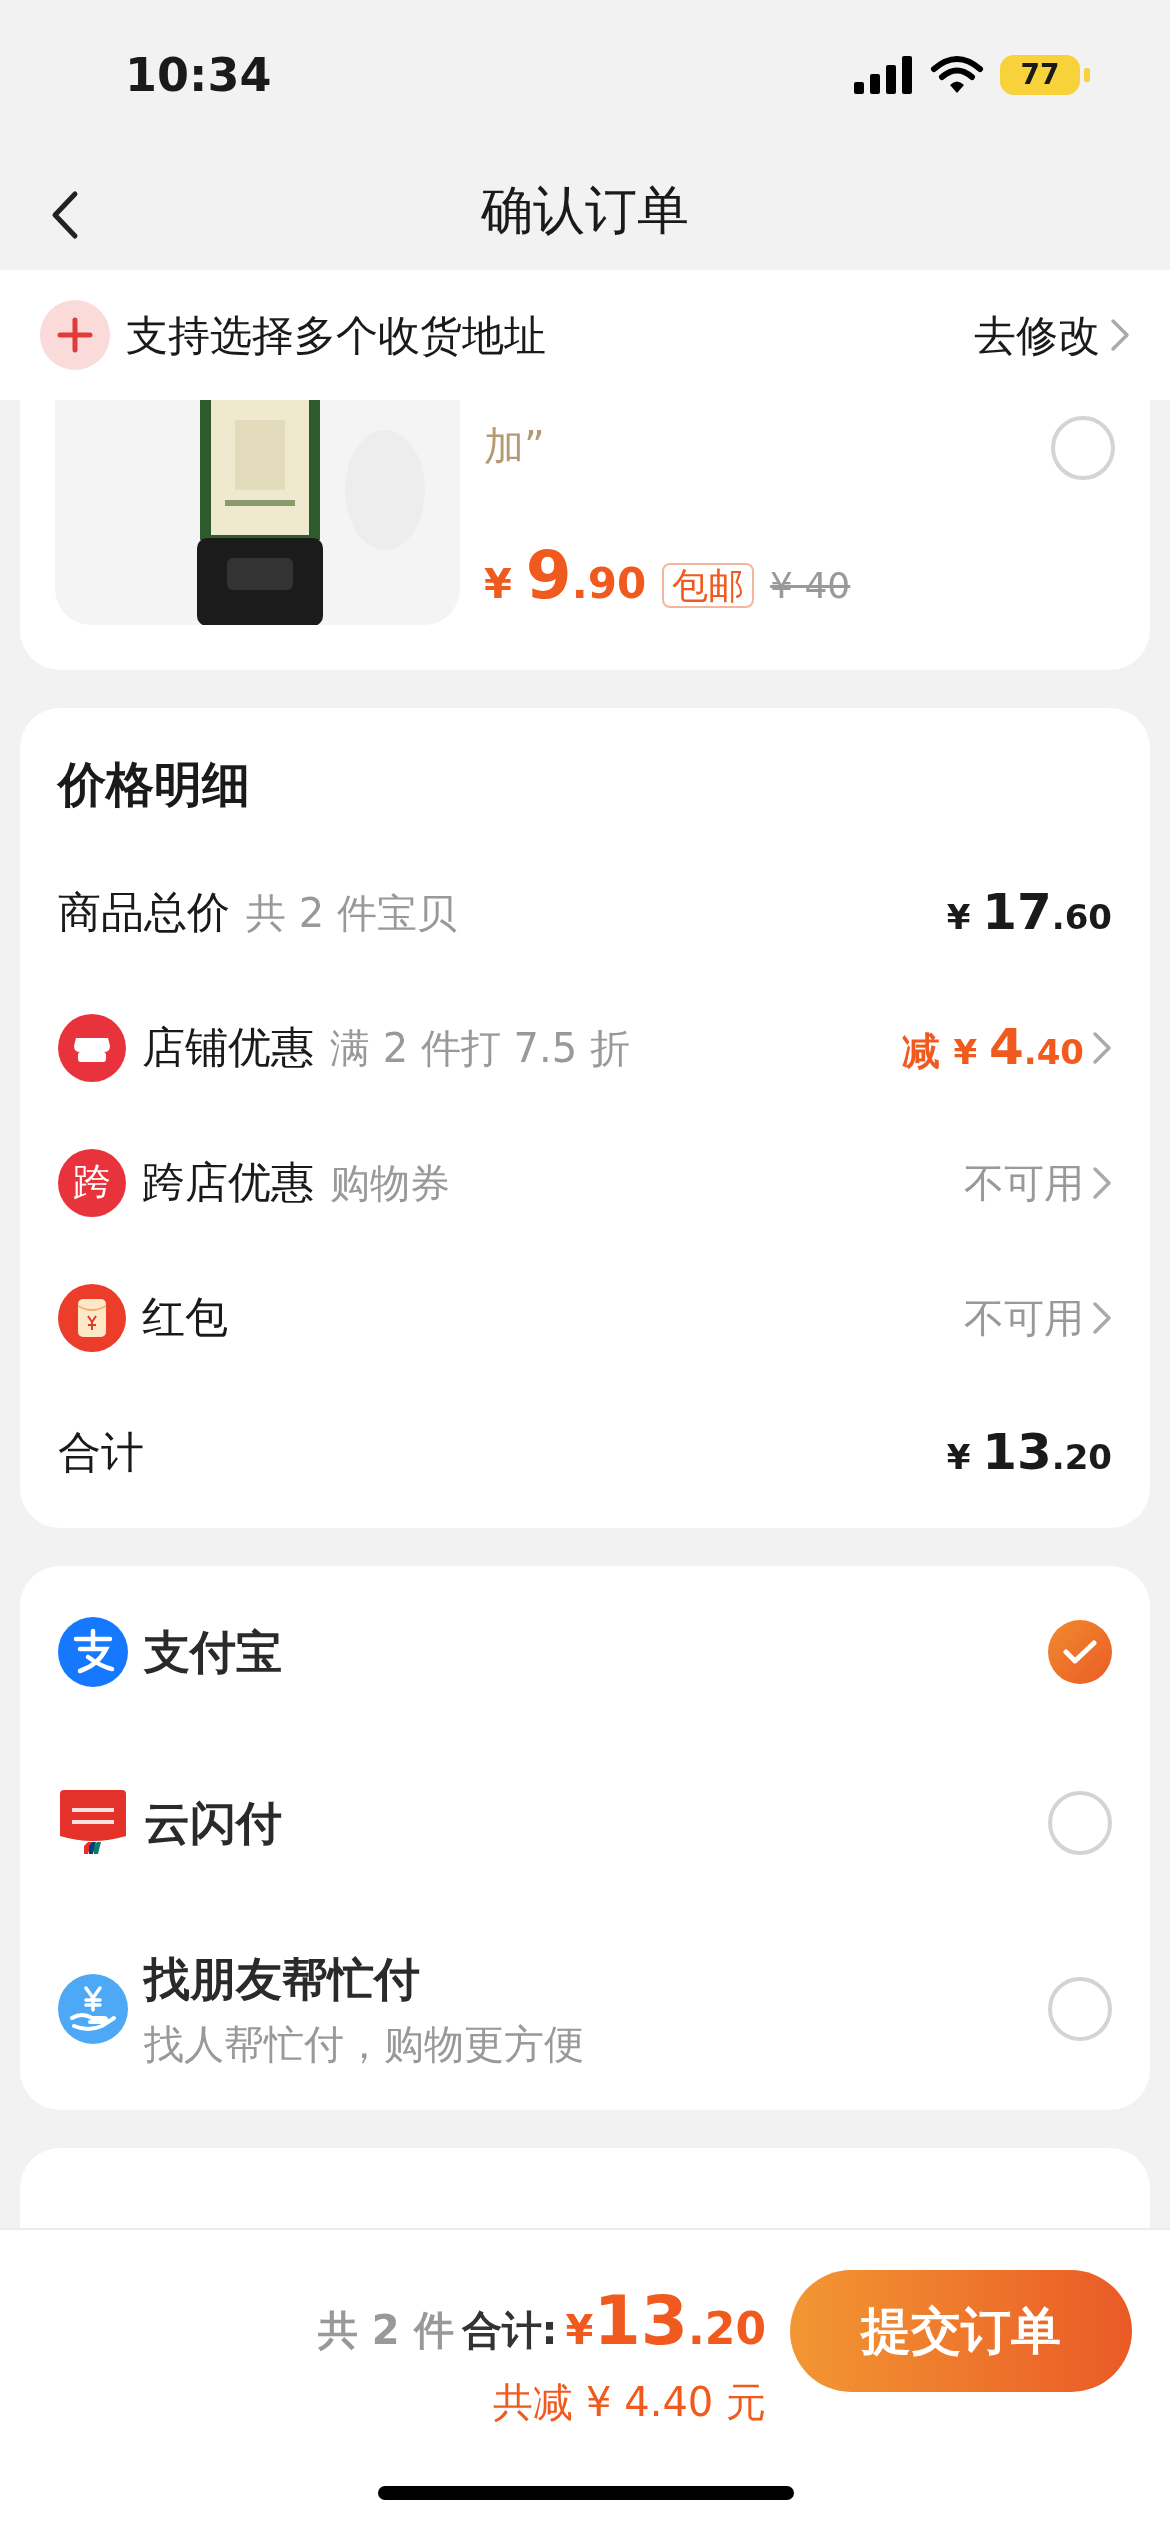 The image size is (1170, 2532). What do you see at coordinates (364, 2044) in the screenshot?
I see `payment-subtitle: 找人帮忙付，购物更方便` at bounding box center [364, 2044].